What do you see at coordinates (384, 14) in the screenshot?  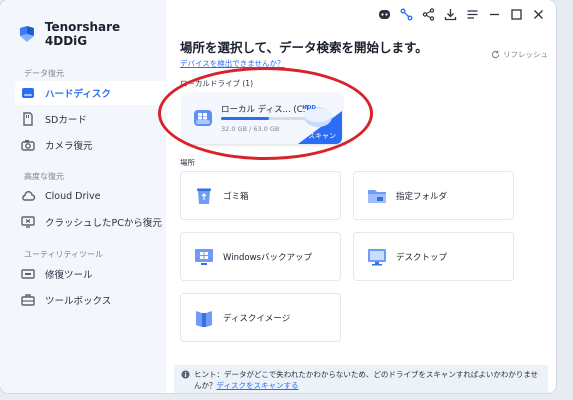 I see `discord-icon` at bounding box center [384, 14].